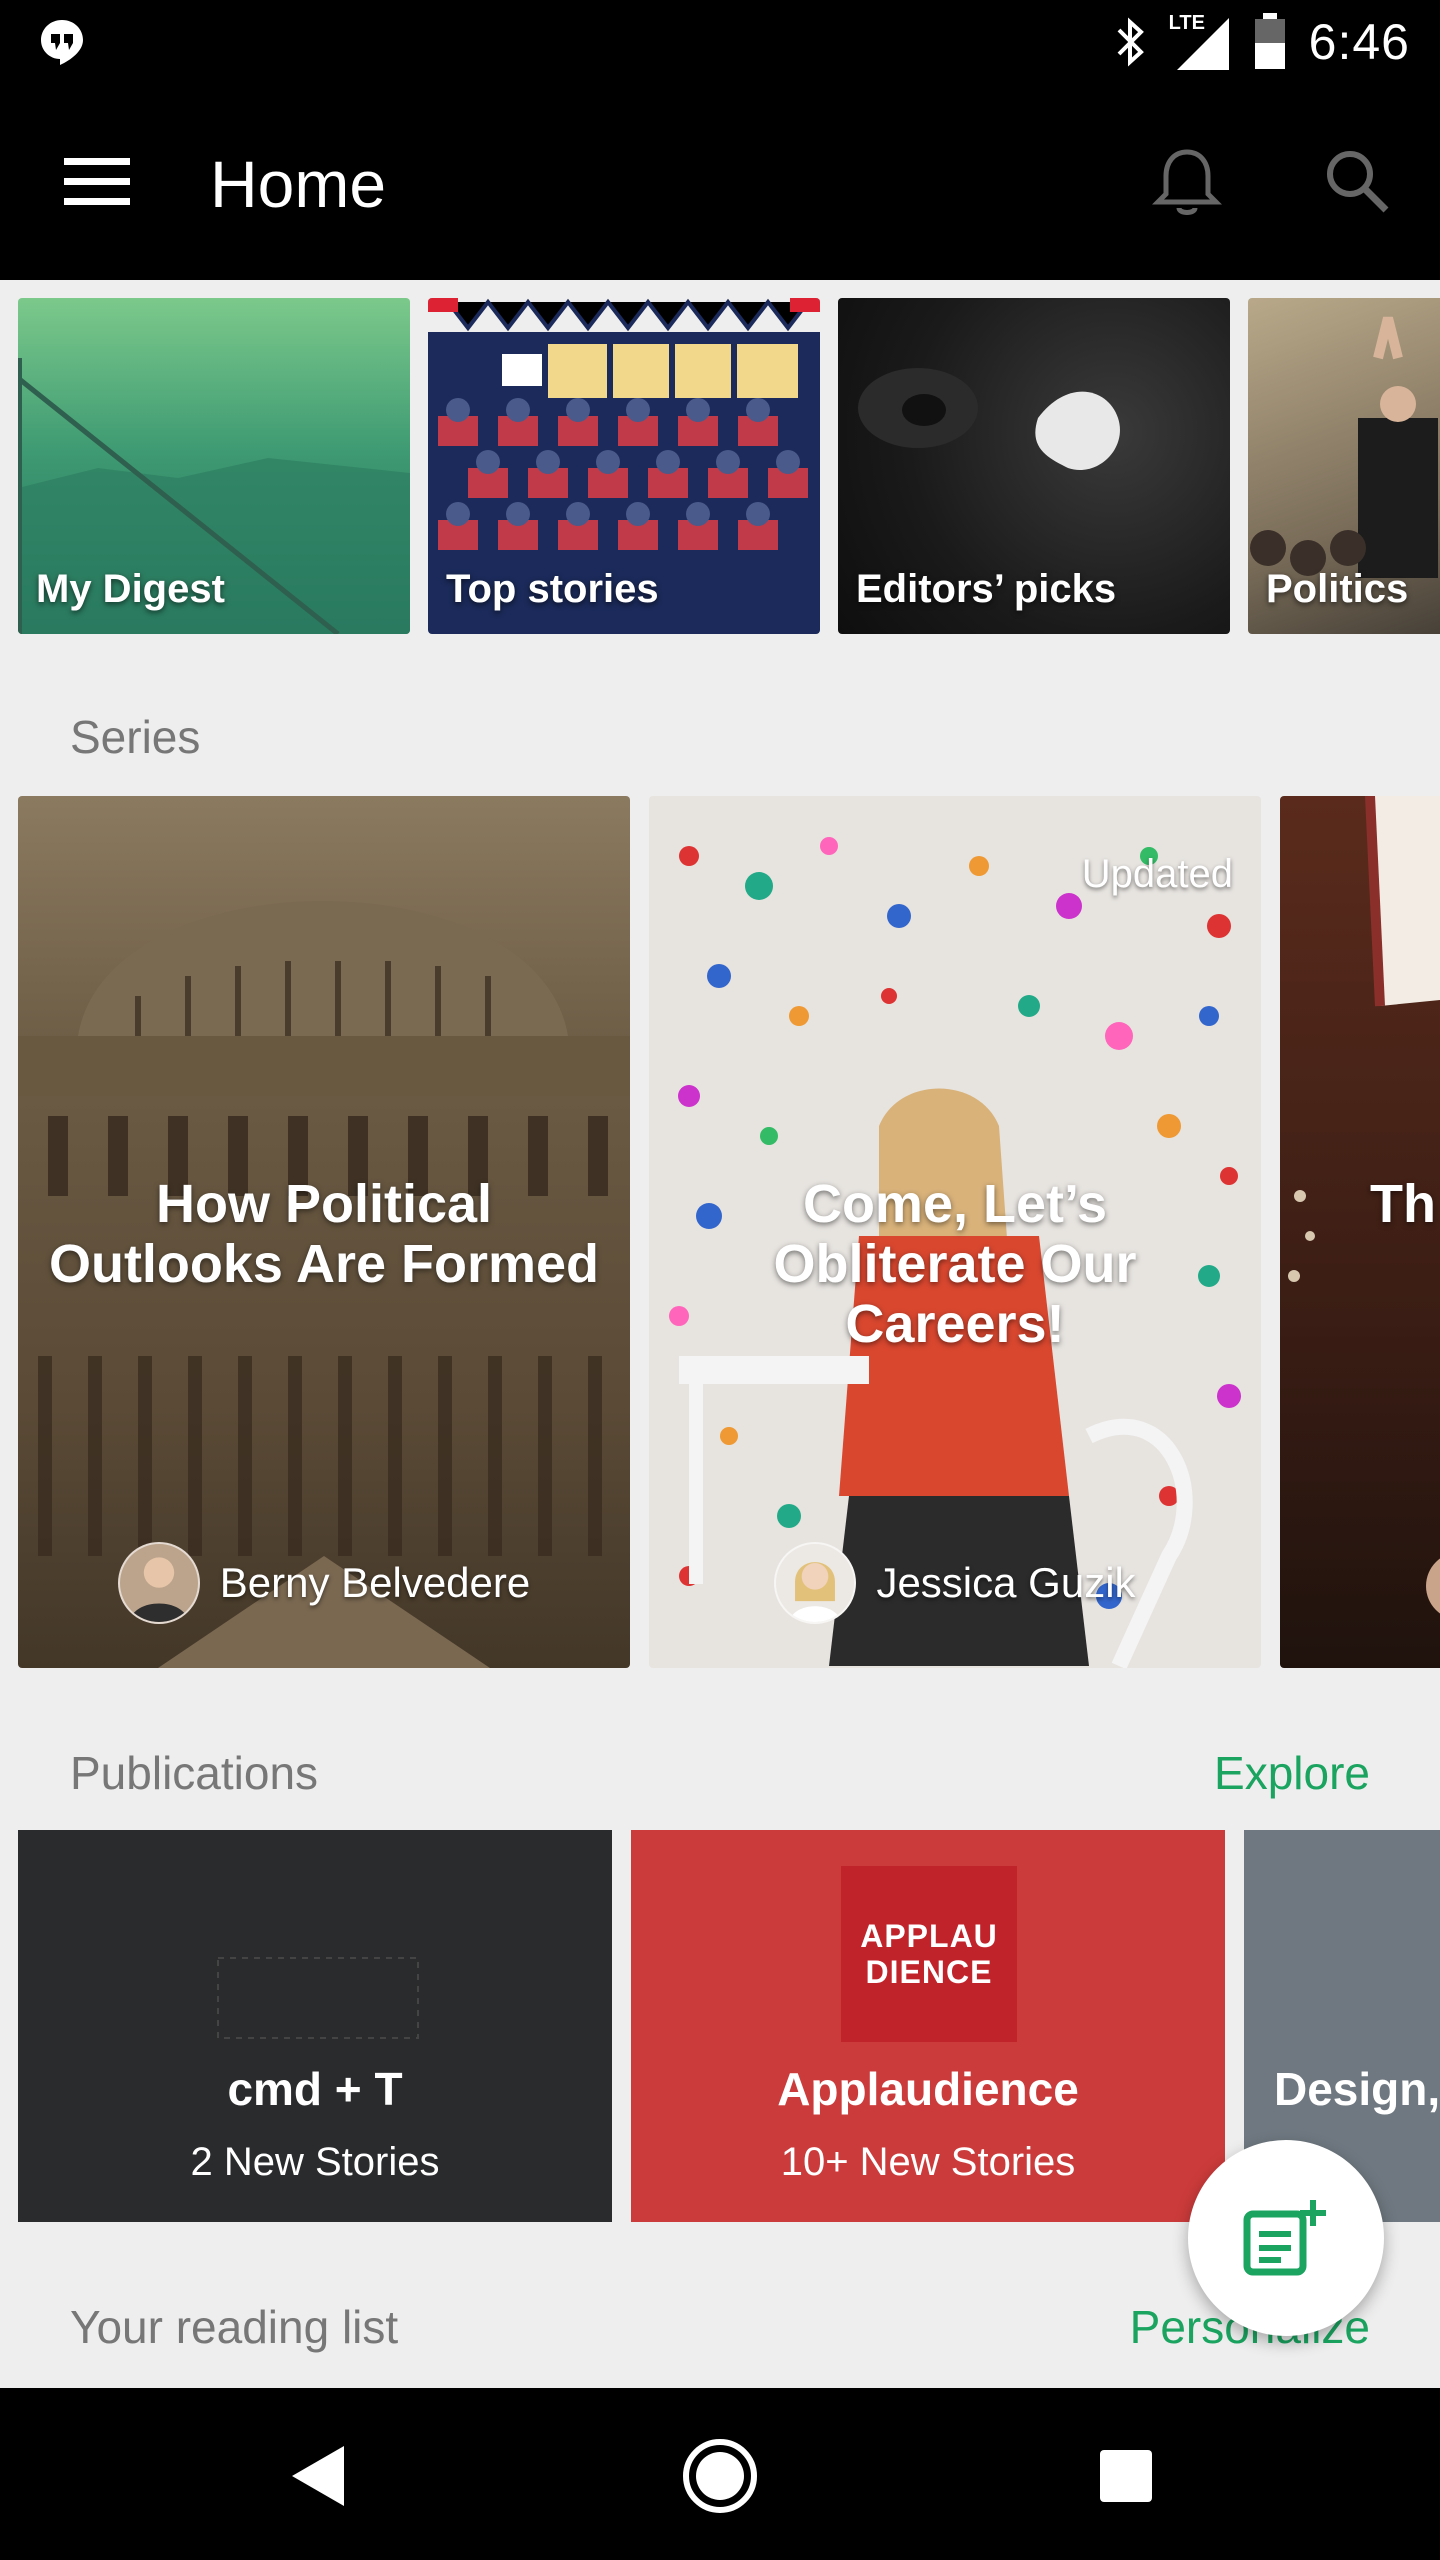  What do you see at coordinates (928, 2089) in the screenshot?
I see `publication-name: Applaudience` at bounding box center [928, 2089].